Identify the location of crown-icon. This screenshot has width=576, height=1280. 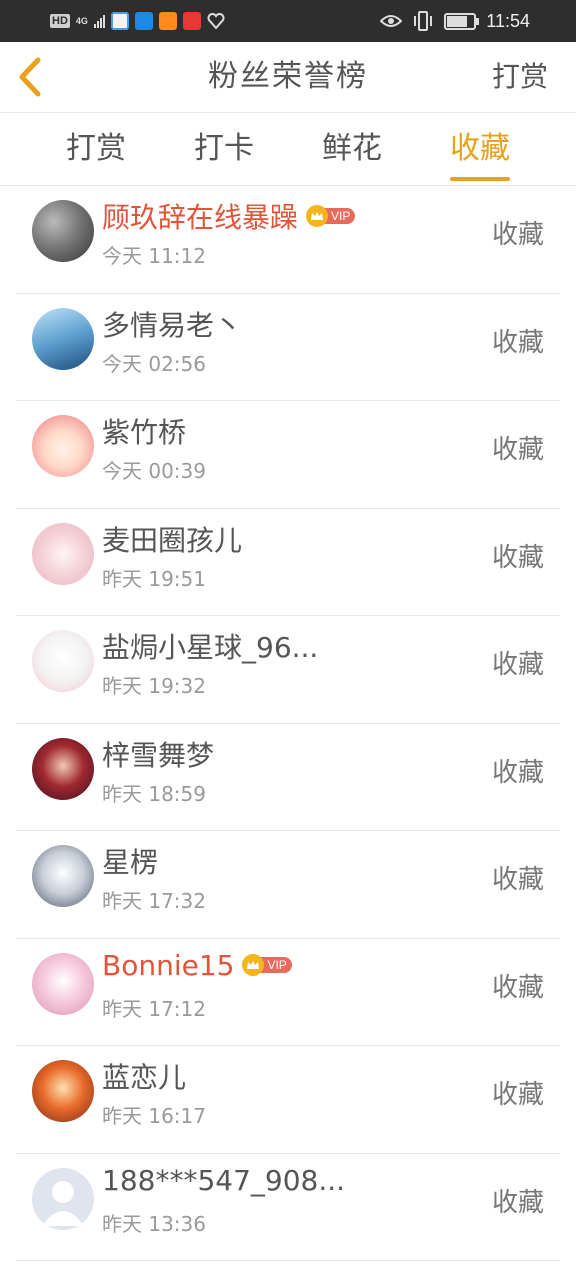
(317, 216).